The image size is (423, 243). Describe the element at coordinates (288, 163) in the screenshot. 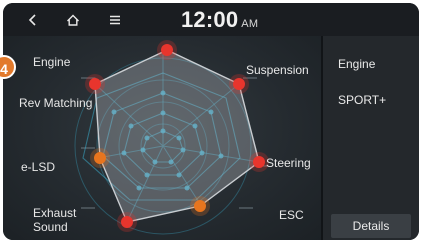

I see `radar-label-steering: Steering` at that location.